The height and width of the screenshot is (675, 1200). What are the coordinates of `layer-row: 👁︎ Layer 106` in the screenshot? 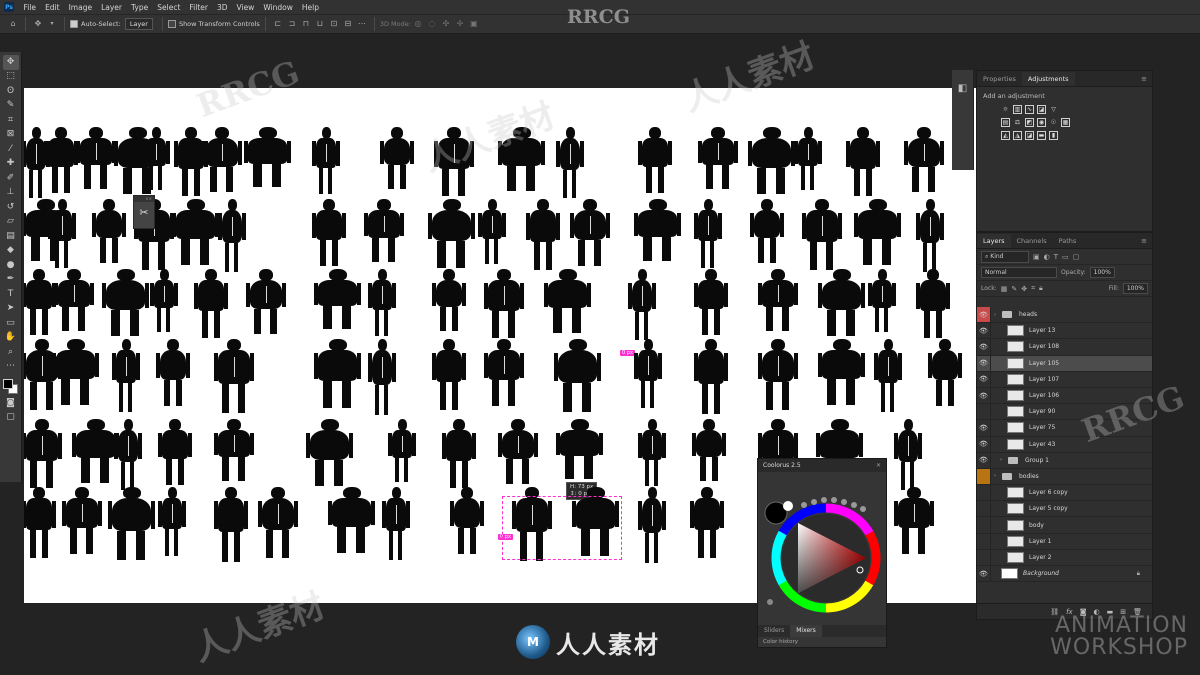 It's located at (1064, 396).